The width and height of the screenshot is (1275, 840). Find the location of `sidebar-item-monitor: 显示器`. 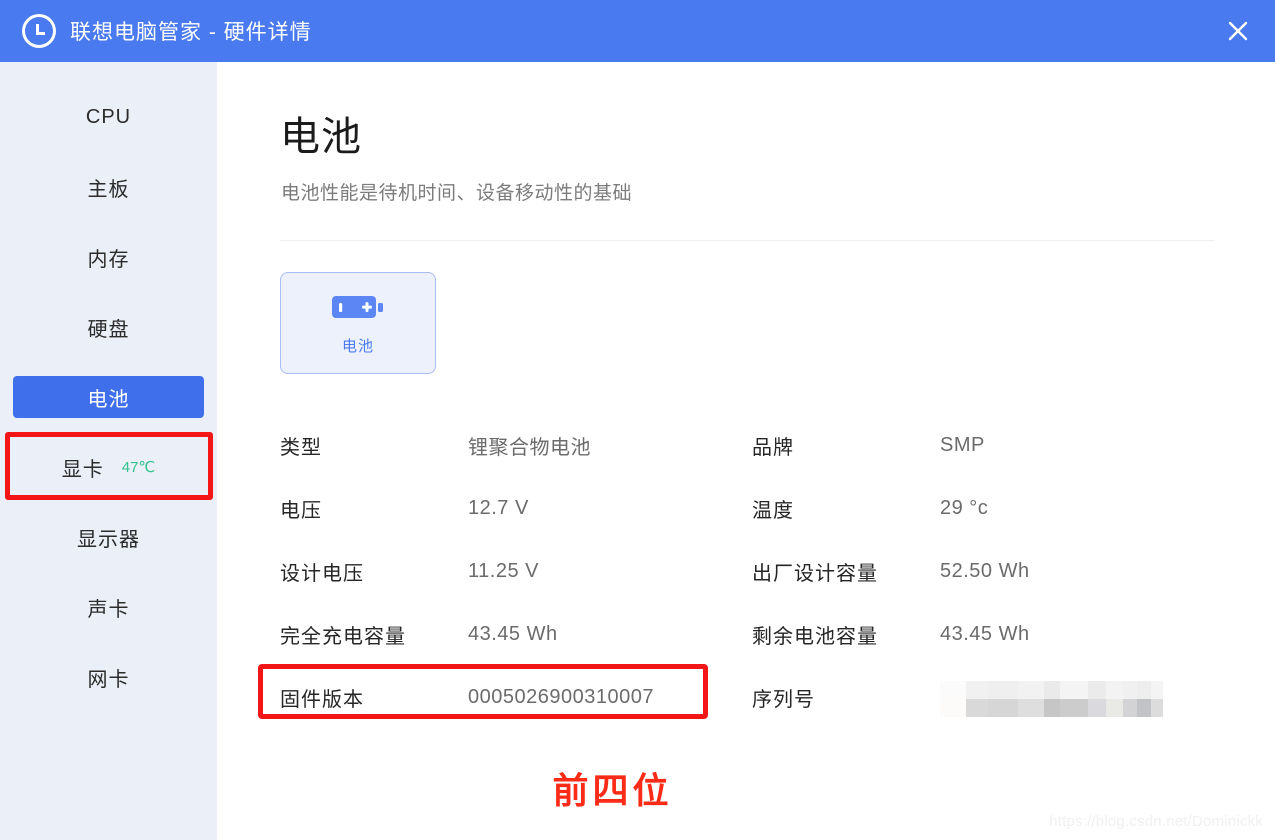

sidebar-item-monitor: 显示器 is located at coordinates (108, 537).